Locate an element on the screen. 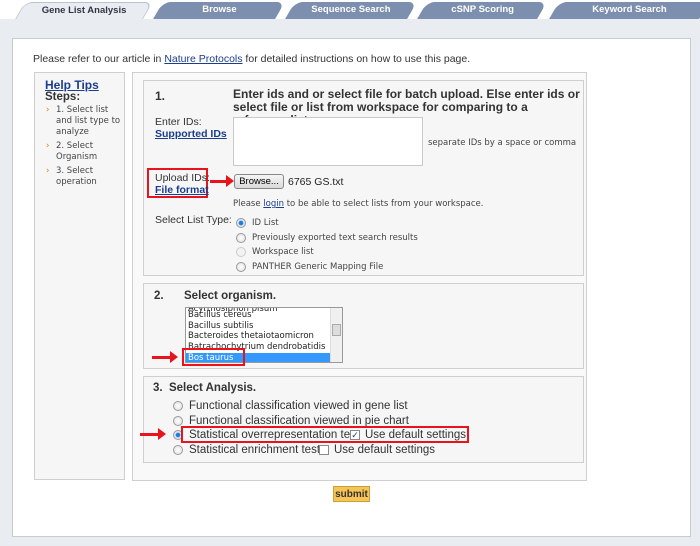  list-type-label-panther: PANTHER Generic Mapping File is located at coordinates (318, 267).